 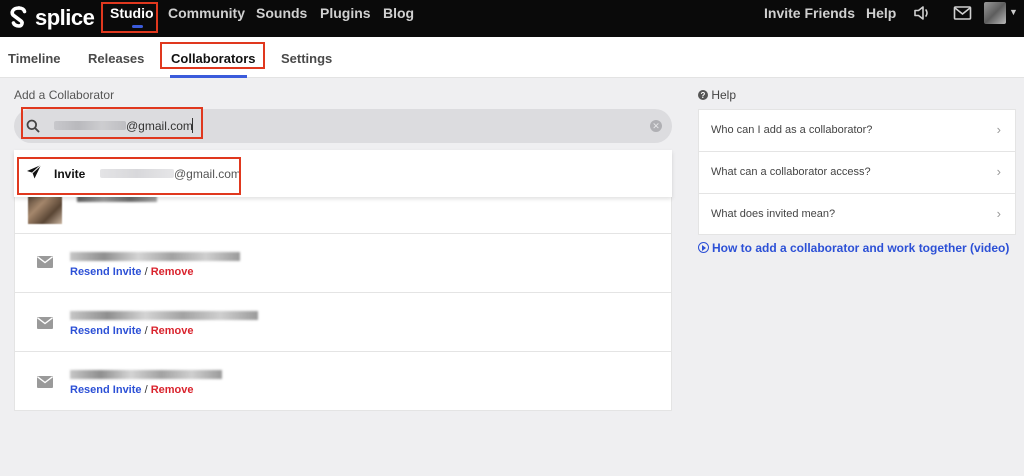 What do you see at coordinates (809, 13) in the screenshot?
I see `invite-friends-link: Invite Friends` at bounding box center [809, 13].